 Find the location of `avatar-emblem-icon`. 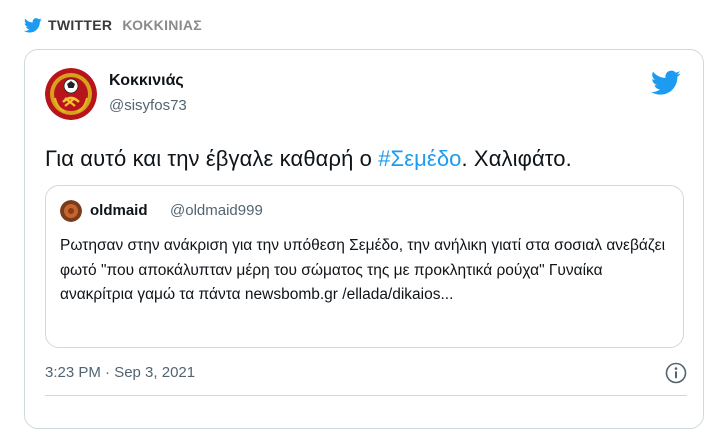

avatar-emblem-icon is located at coordinates (71, 94).